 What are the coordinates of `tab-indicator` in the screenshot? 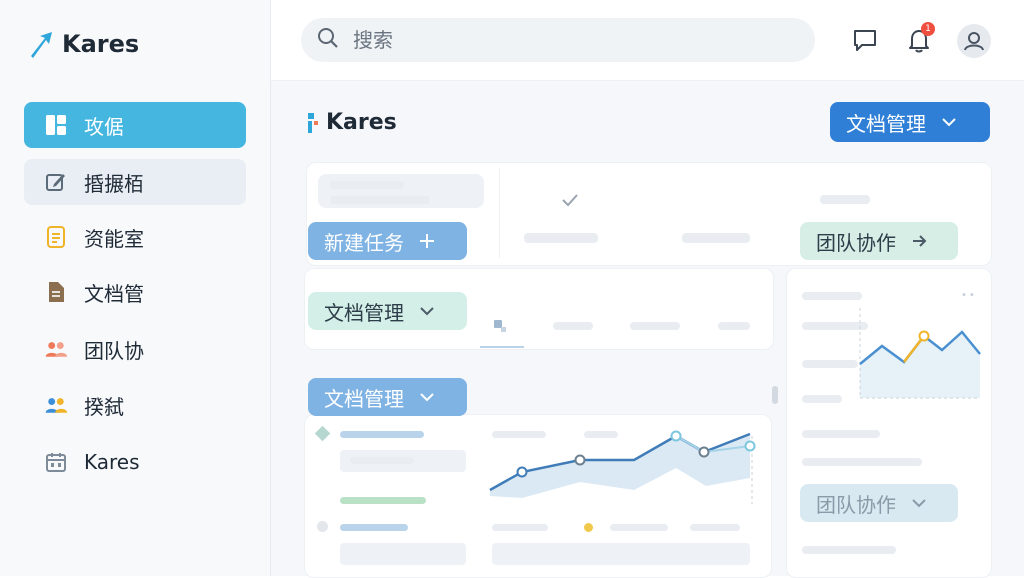 It's located at (502, 347).